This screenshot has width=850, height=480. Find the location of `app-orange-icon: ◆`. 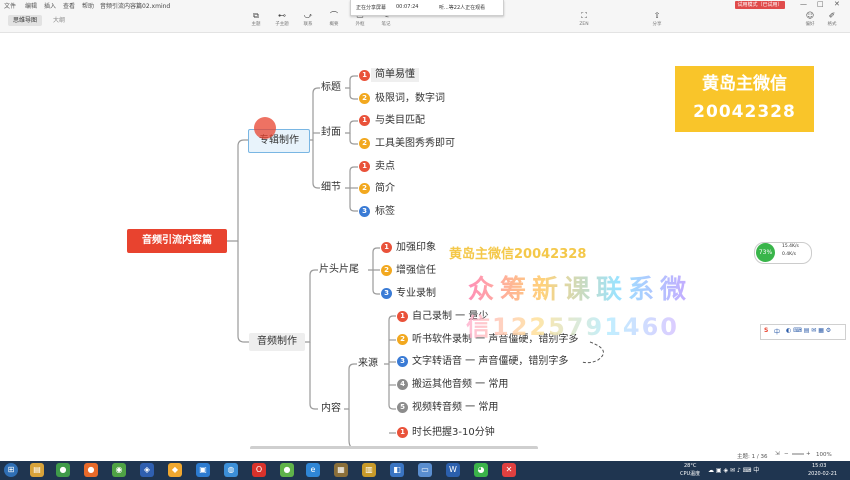

app-orange-icon: ◆ is located at coordinates (175, 470).